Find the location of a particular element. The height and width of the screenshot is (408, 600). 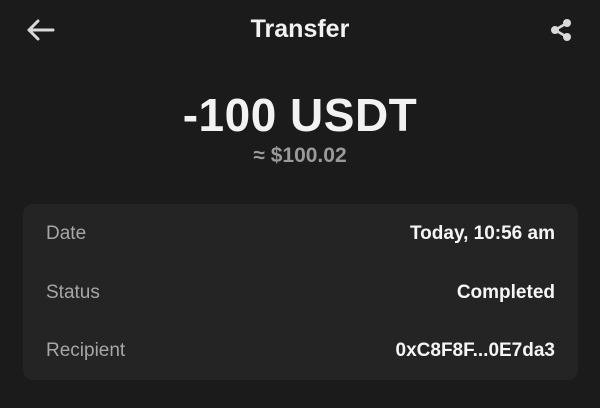

detail-row-date: Date Today, 10:56 am is located at coordinates (300, 234).